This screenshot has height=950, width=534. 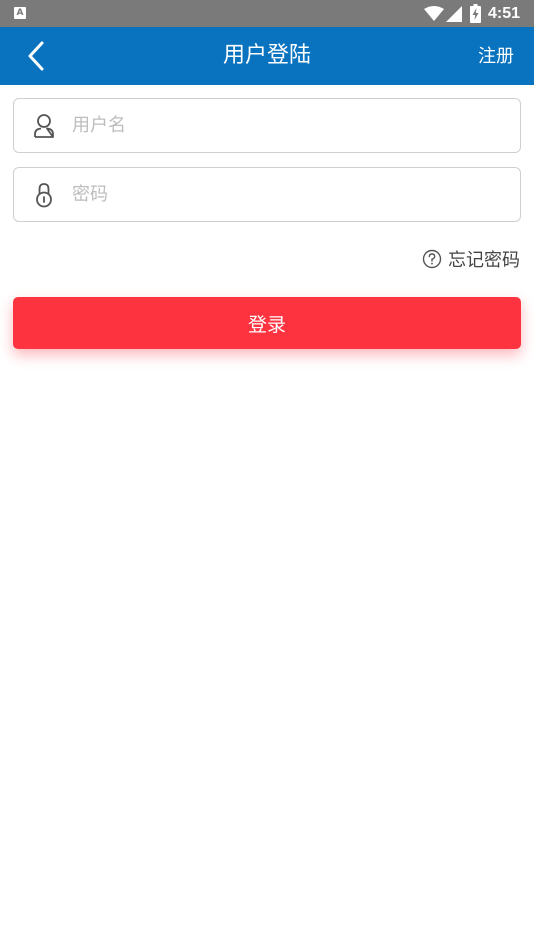 I want to click on question-circle-icon, so click(x=432, y=259).